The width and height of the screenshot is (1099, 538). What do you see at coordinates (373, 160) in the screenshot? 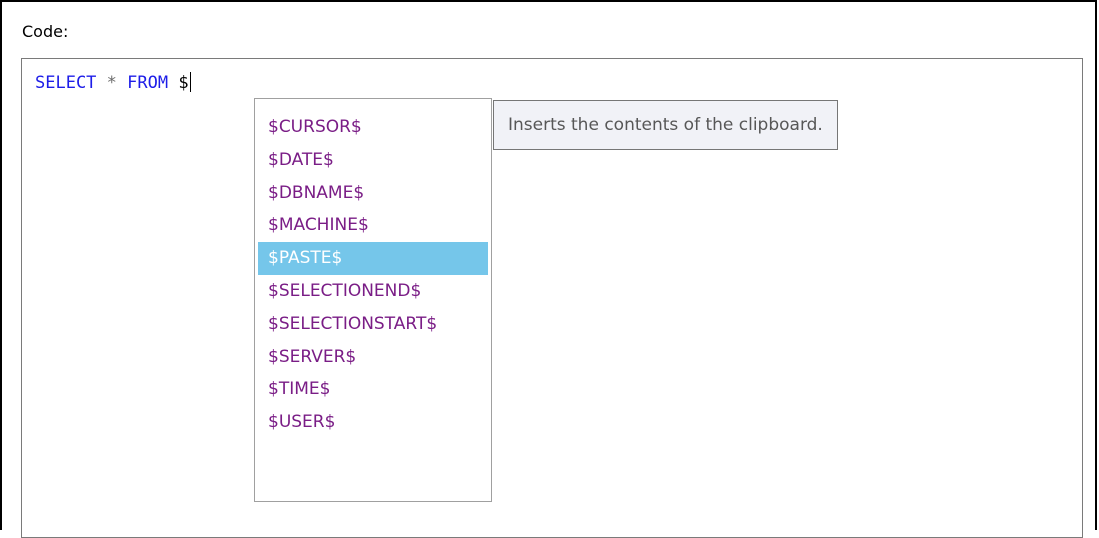
I see `completion-item-date: $DATE$` at bounding box center [373, 160].